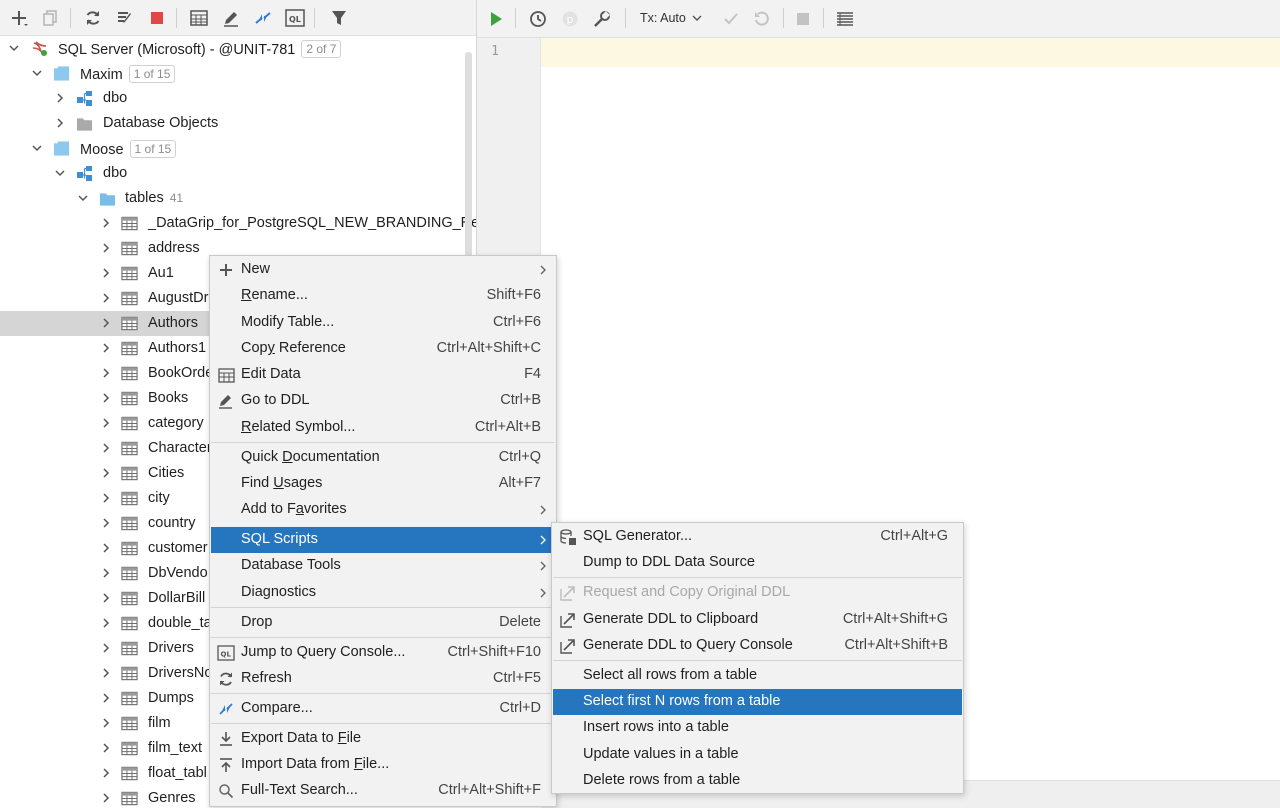  I want to click on current-line-highlight, so click(910, 52).